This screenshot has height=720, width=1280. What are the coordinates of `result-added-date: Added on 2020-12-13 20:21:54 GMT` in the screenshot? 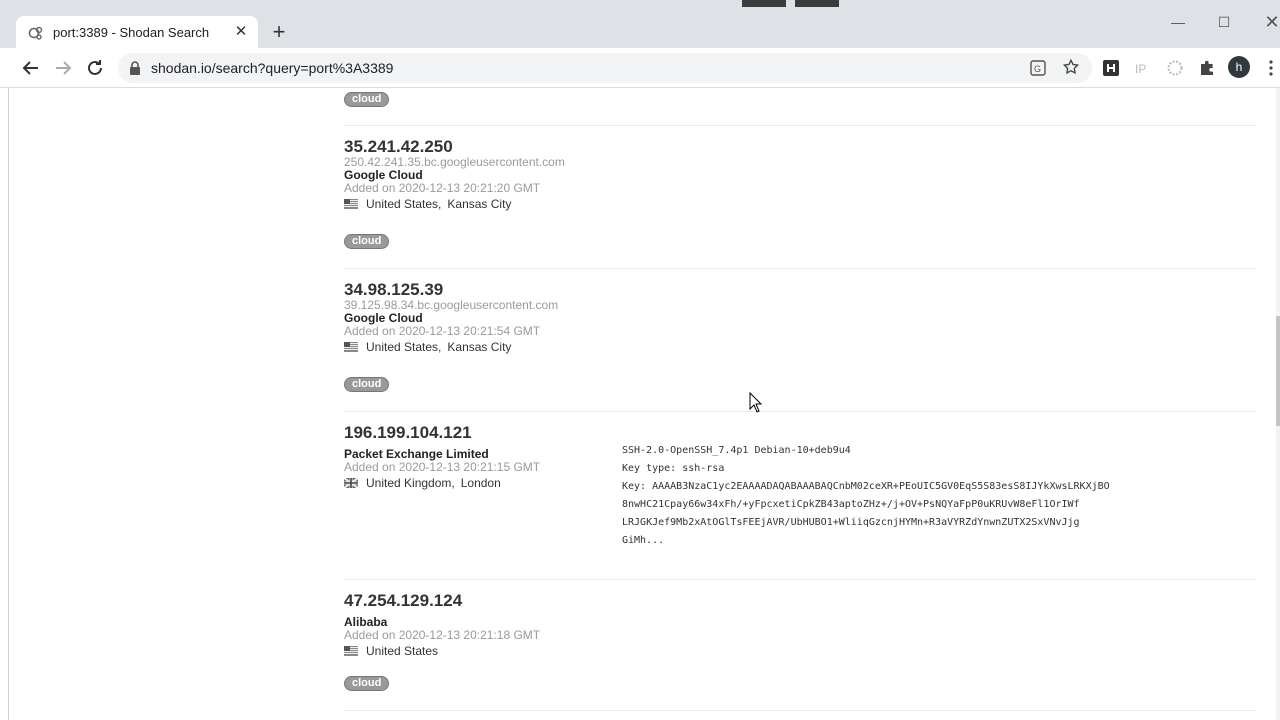 It's located at (442, 331).